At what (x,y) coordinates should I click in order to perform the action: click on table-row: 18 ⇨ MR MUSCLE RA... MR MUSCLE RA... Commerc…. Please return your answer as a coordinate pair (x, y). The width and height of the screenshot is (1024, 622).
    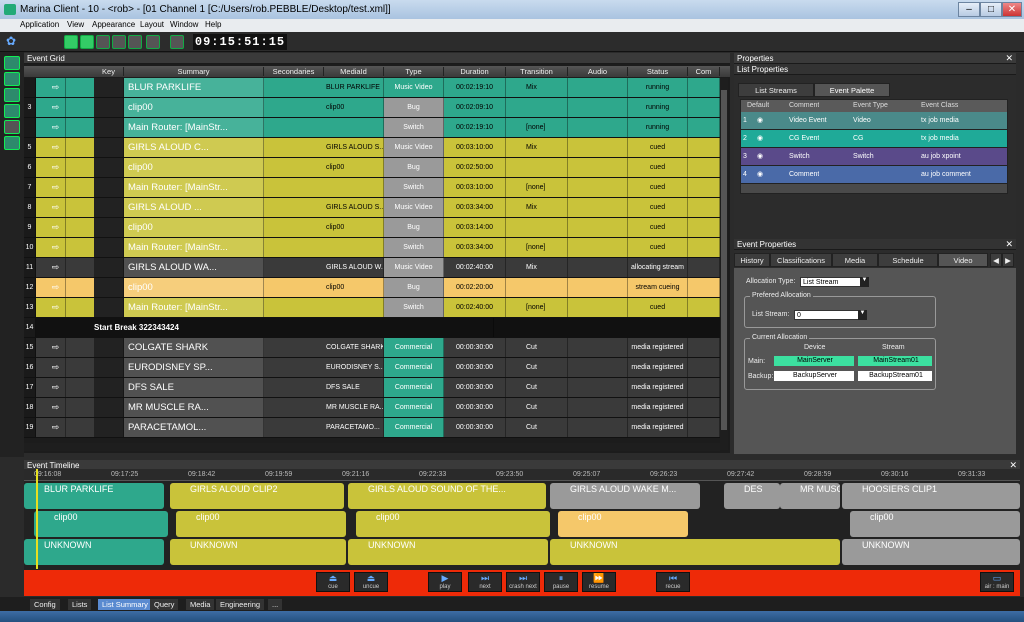
    Looking at the image, I should click on (372, 408).